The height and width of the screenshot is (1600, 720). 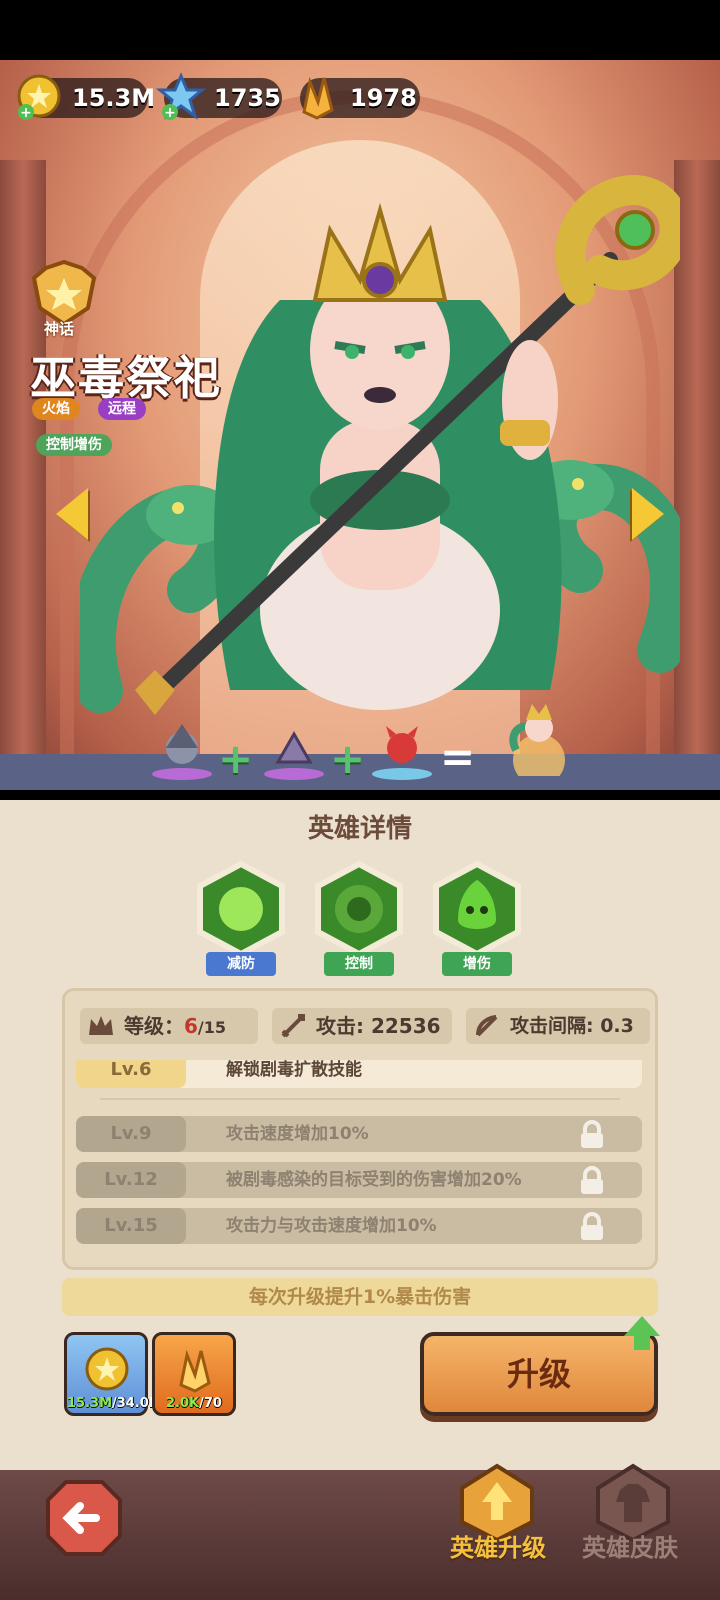 I want to click on unlock-level: Lv.6, so click(x=131, y=1074).